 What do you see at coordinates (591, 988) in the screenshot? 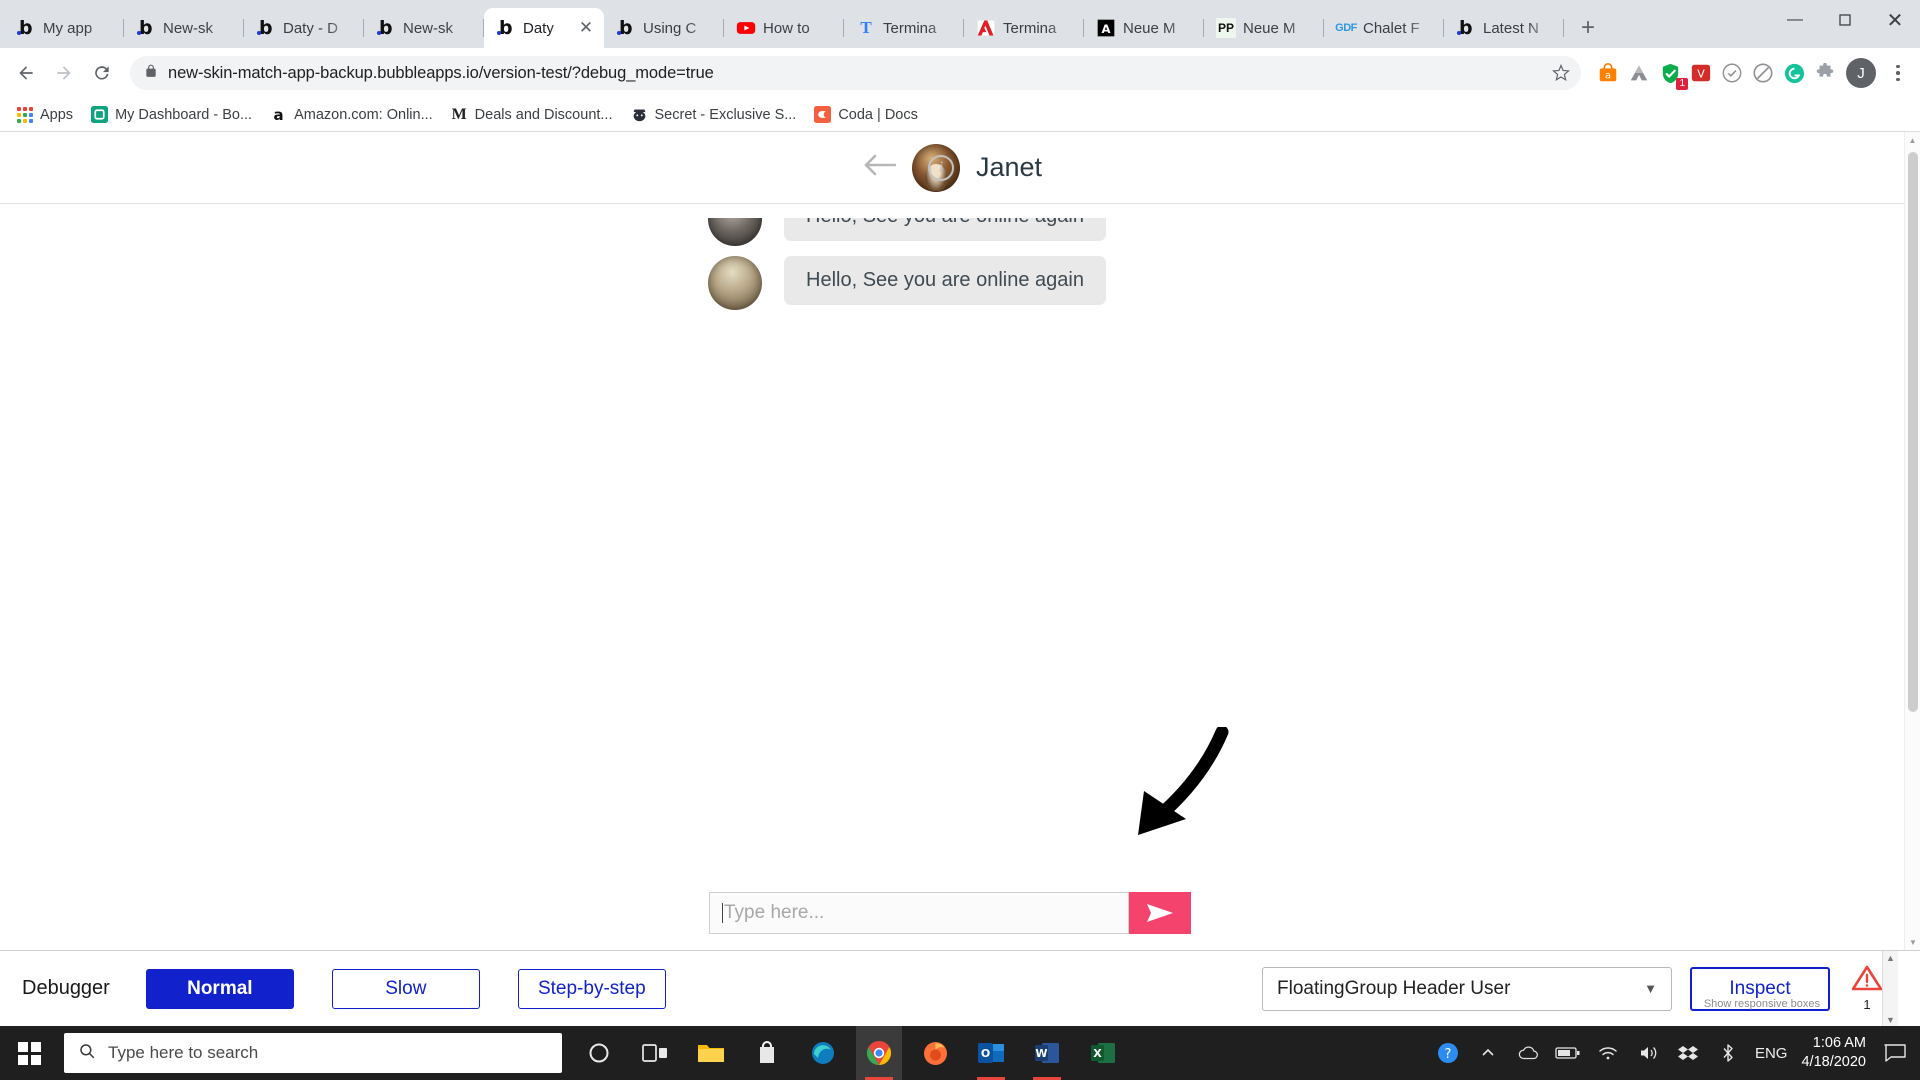
I see `debugger-step-by-step-button: Step-by-step` at bounding box center [591, 988].